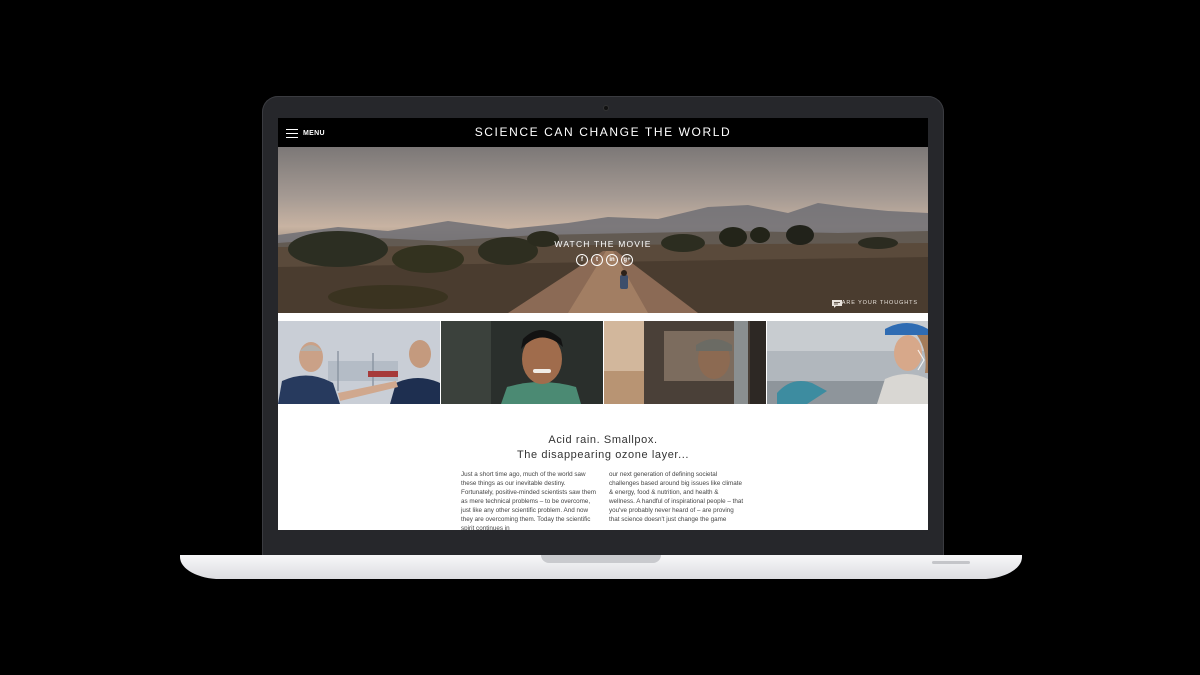 The image size is (1200, 675). I want to click on laptop-notch, so click(601, 559).